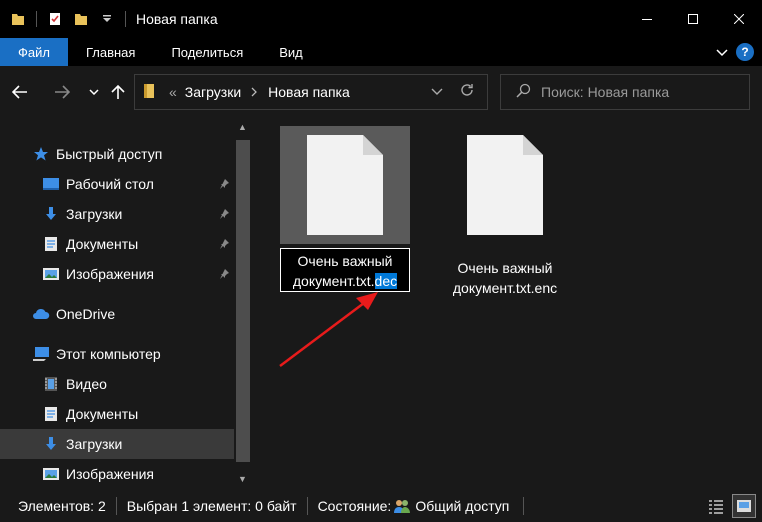  What do you see at coordinates (745, 52) in the screenshot?
I see `help-button: ?` at bounding box center [745, 52].